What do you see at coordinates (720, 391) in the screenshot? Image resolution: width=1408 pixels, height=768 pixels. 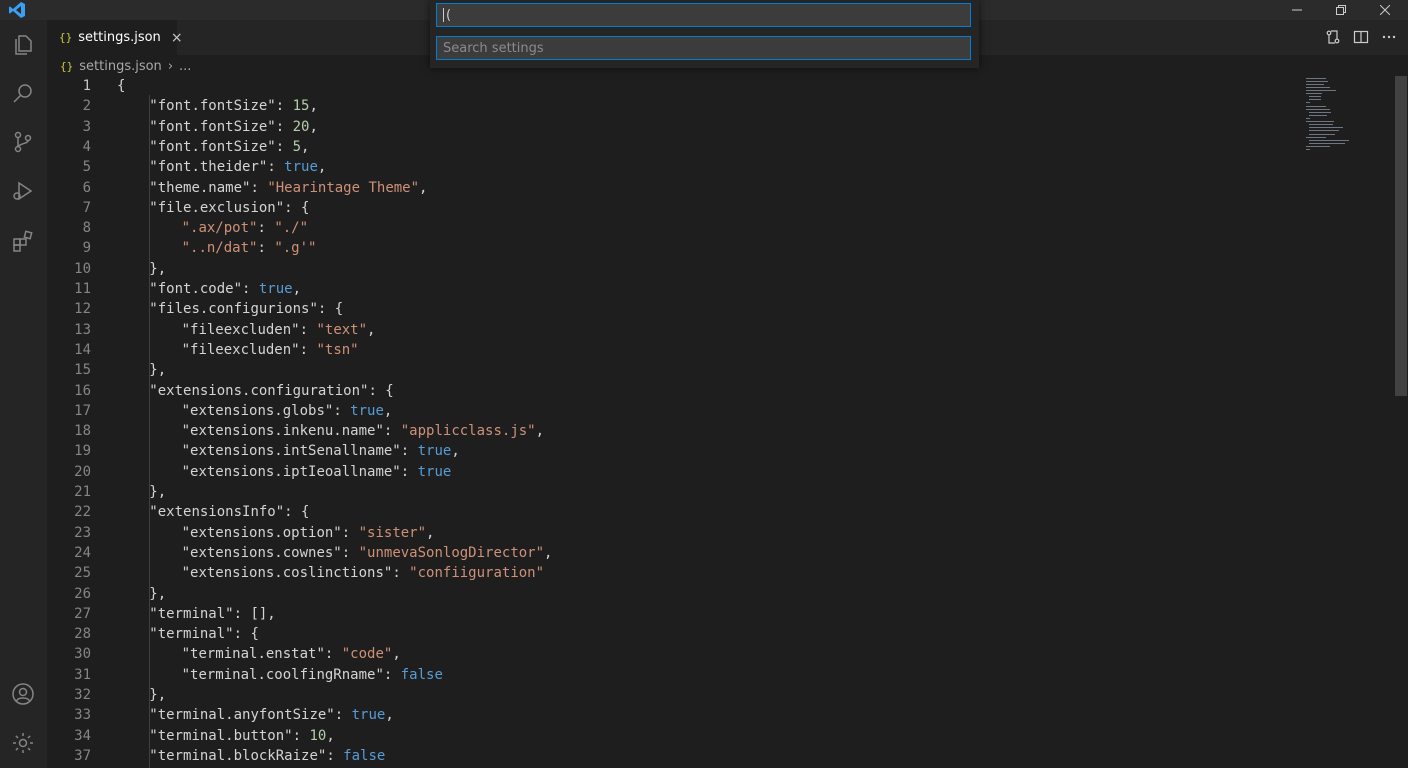 I see `code-line: 16 "extensions.configuration": {` at bounding box center [720, 391].